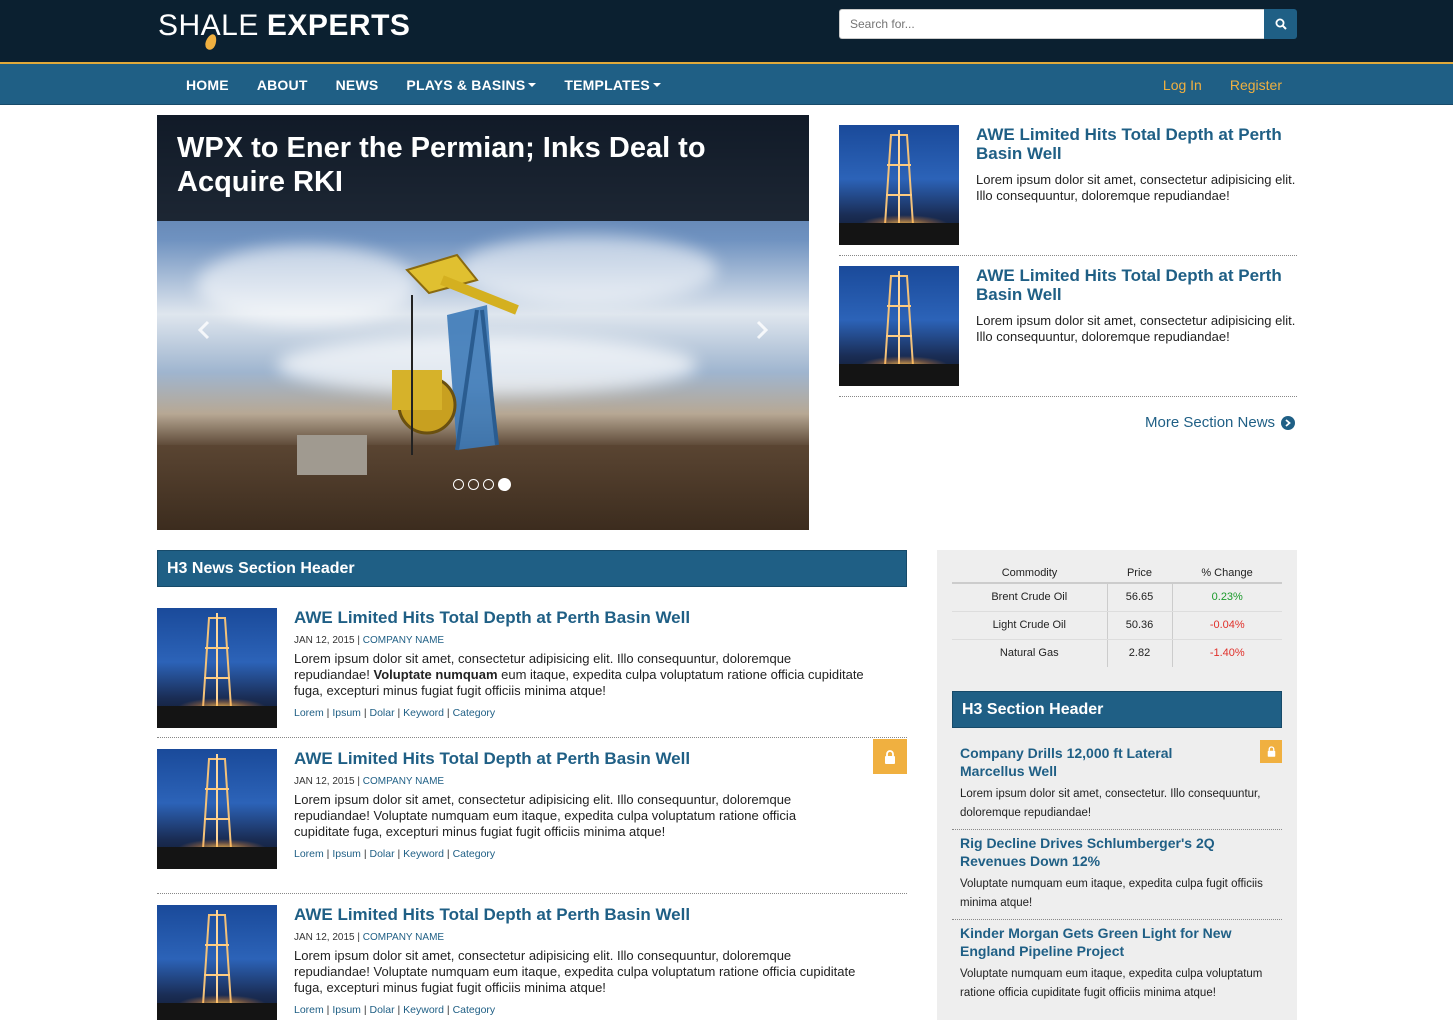 The width and height of the screenshot is (1453, 1020). I want to click on commodity-change: -0.04%, so click(1227, 625).